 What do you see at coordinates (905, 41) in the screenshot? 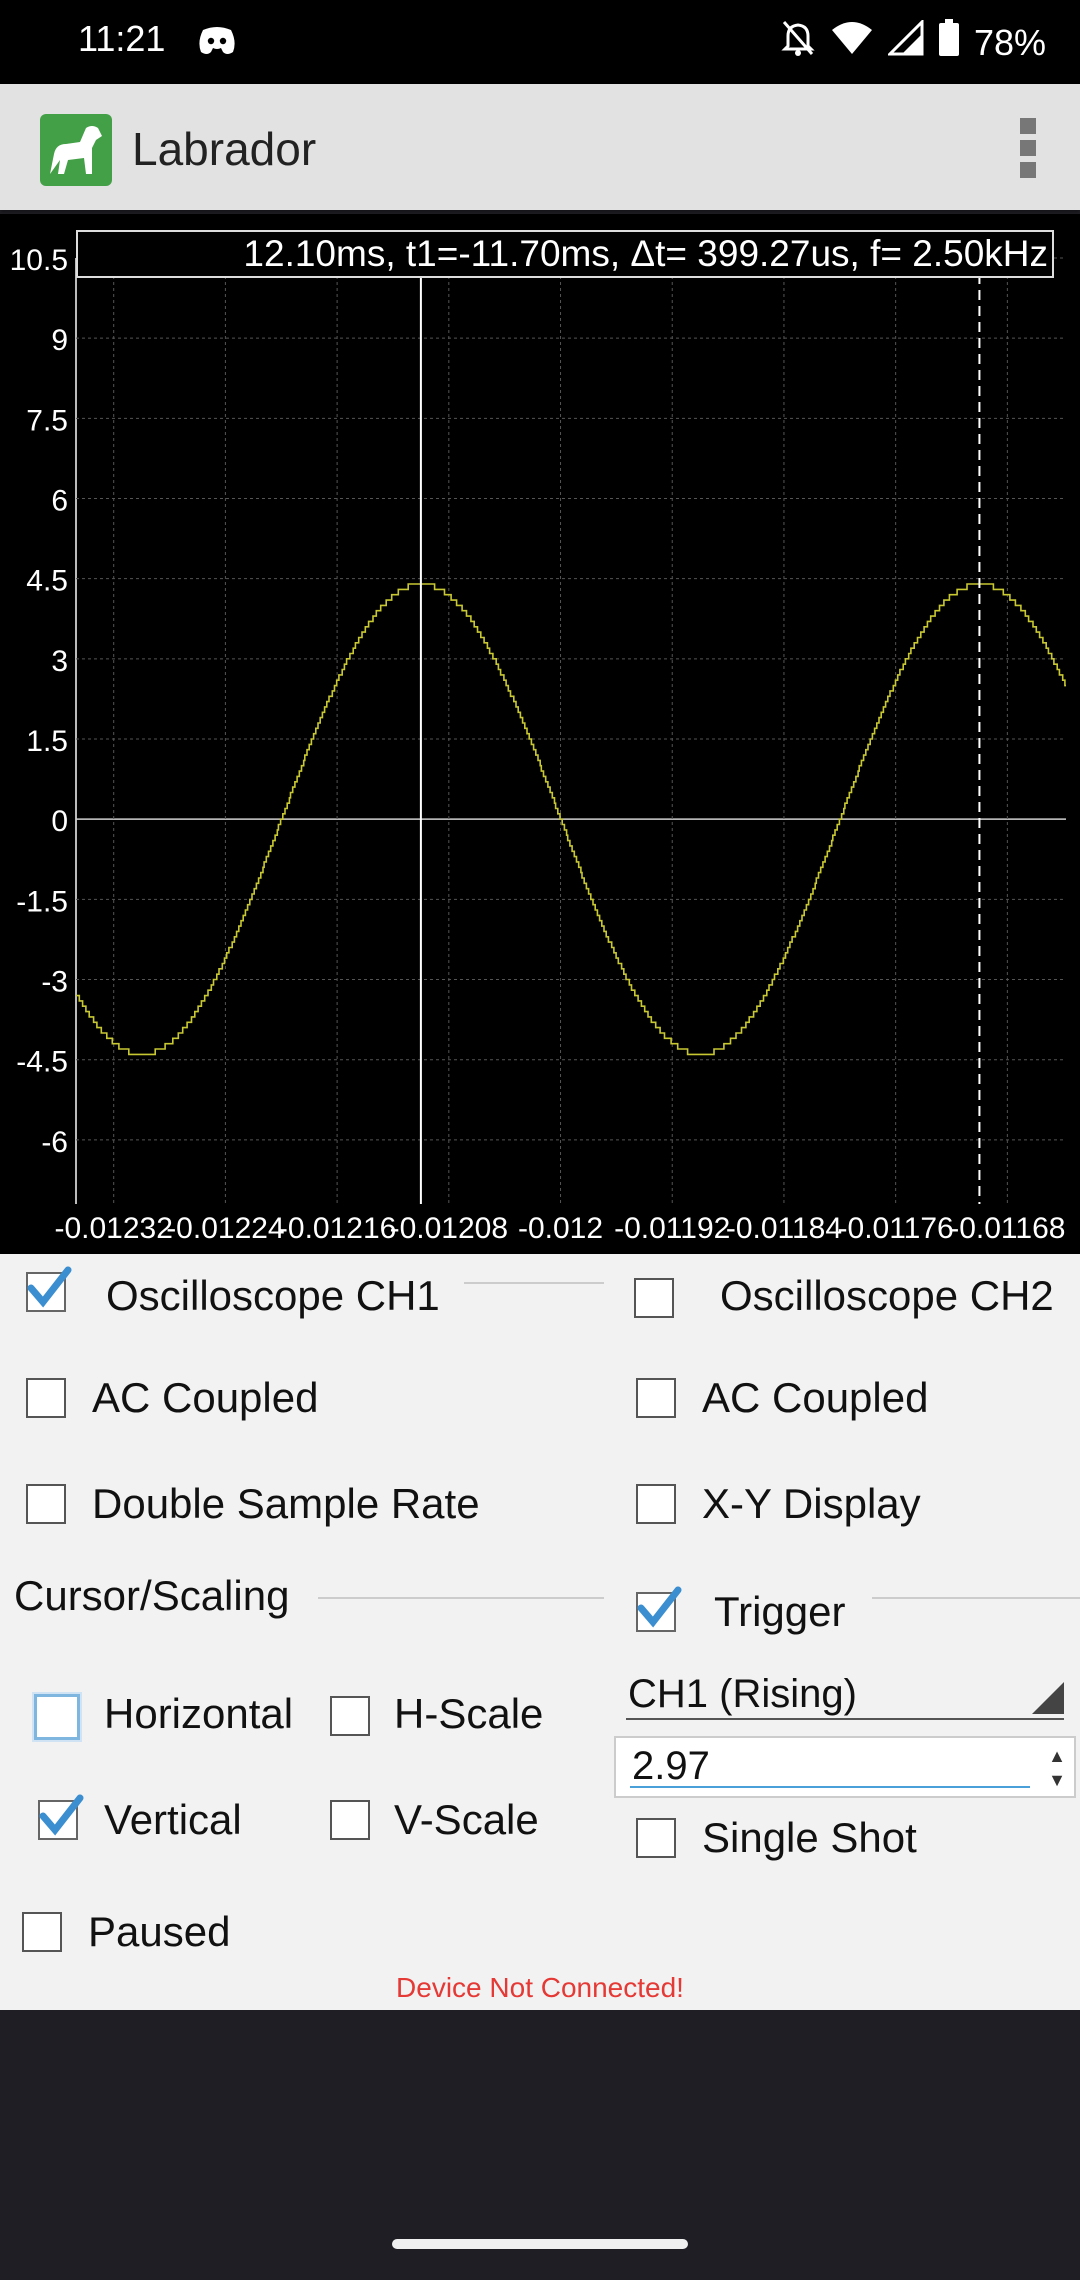
I see `signal-icon` at bounding box center [905, 41].